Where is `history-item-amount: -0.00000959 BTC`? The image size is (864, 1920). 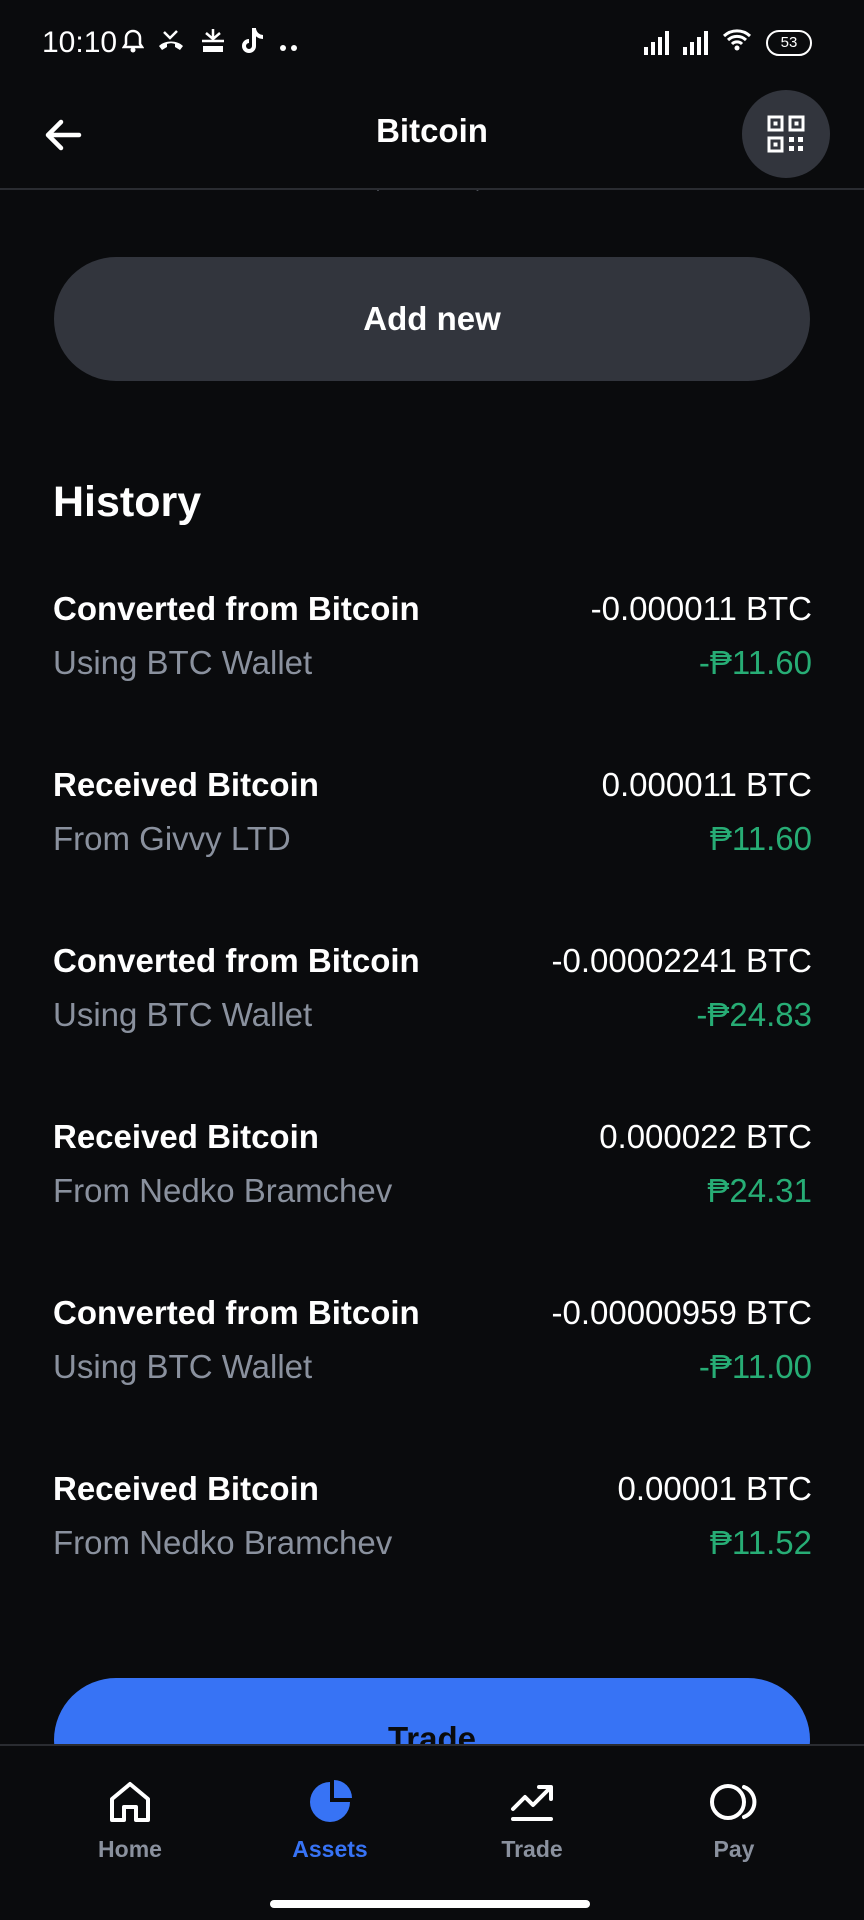 history-item-amount: -0.00000959 BTC is located at coordinates (681, 1312).